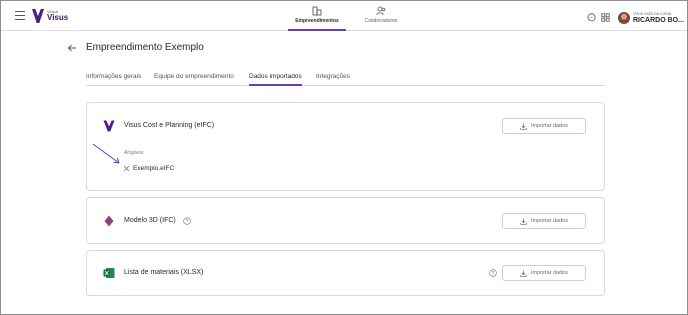  Describe the element at coordinates (109, 221) in the screenshot. I see `ifc-logo-icon` at that location.